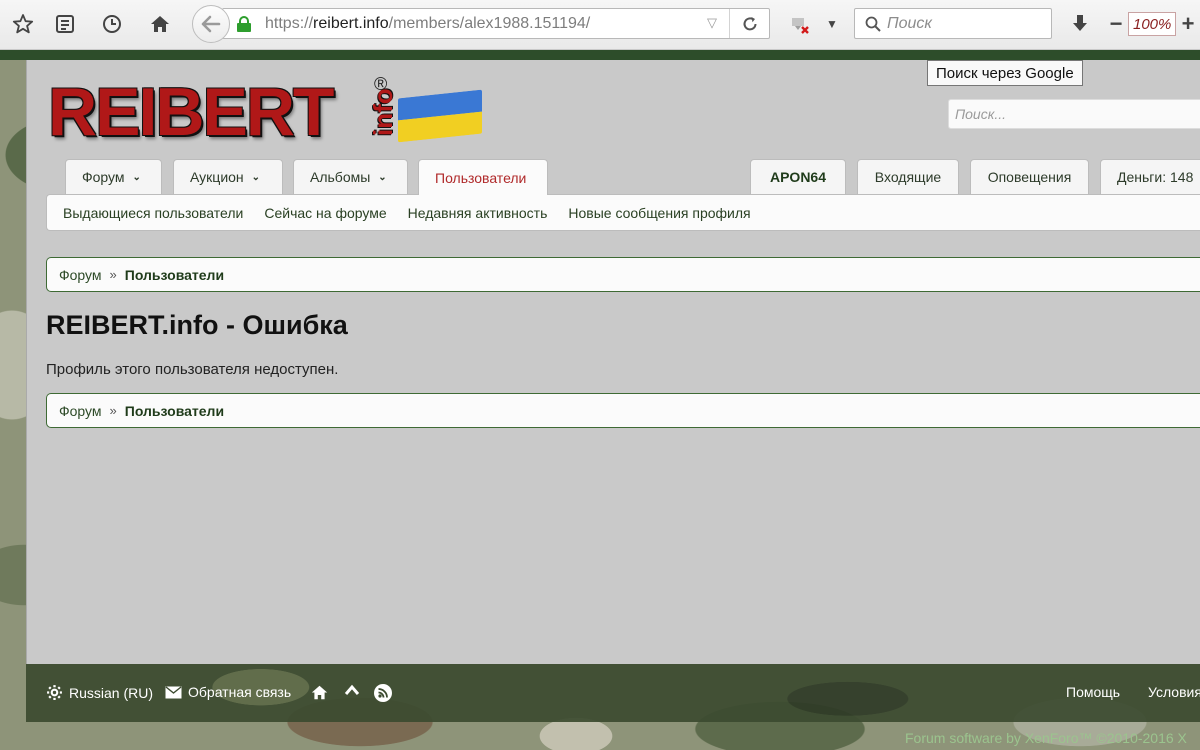 Image resolution: width=1200 pixels, height=750 pixels. Describe the element at coordinates (211, 24) in the screenshot. I see `back-button` at that location.